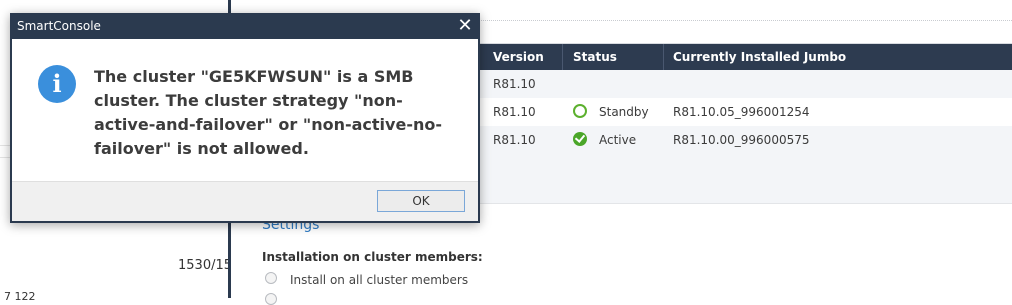  Describe the element at coordinates (421, 201) in the screenshot. I see `ok-button: OK` at that location.